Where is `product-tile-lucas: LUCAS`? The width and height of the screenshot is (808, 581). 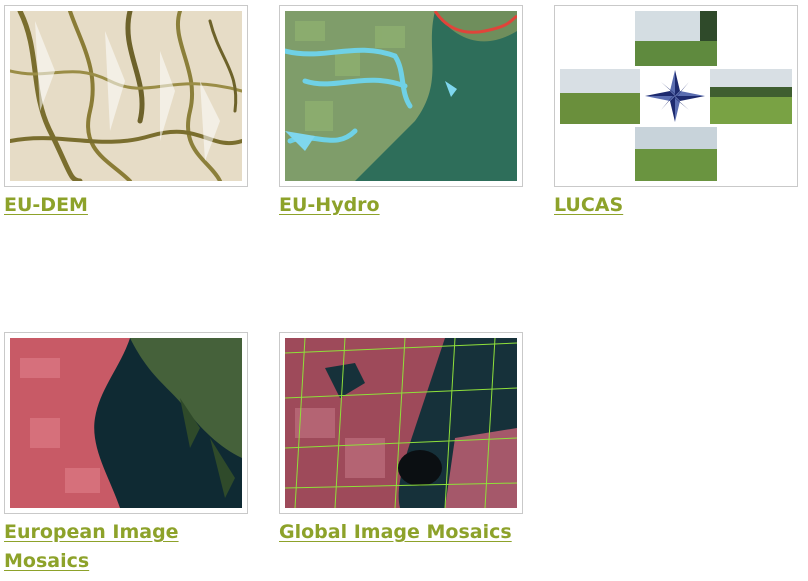
product-tile-lucas: LUCAS is located at coordinates (676, 112).